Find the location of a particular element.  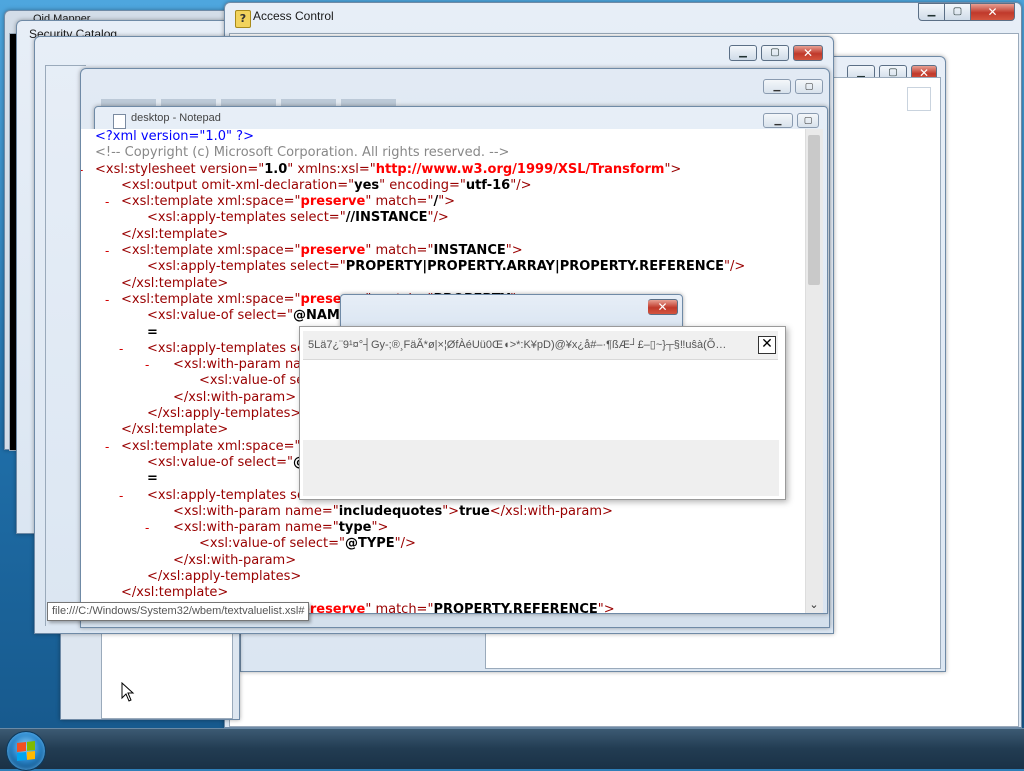

xml-token: PROPERTY.REFERENCE is located at coordinates (515, 607).